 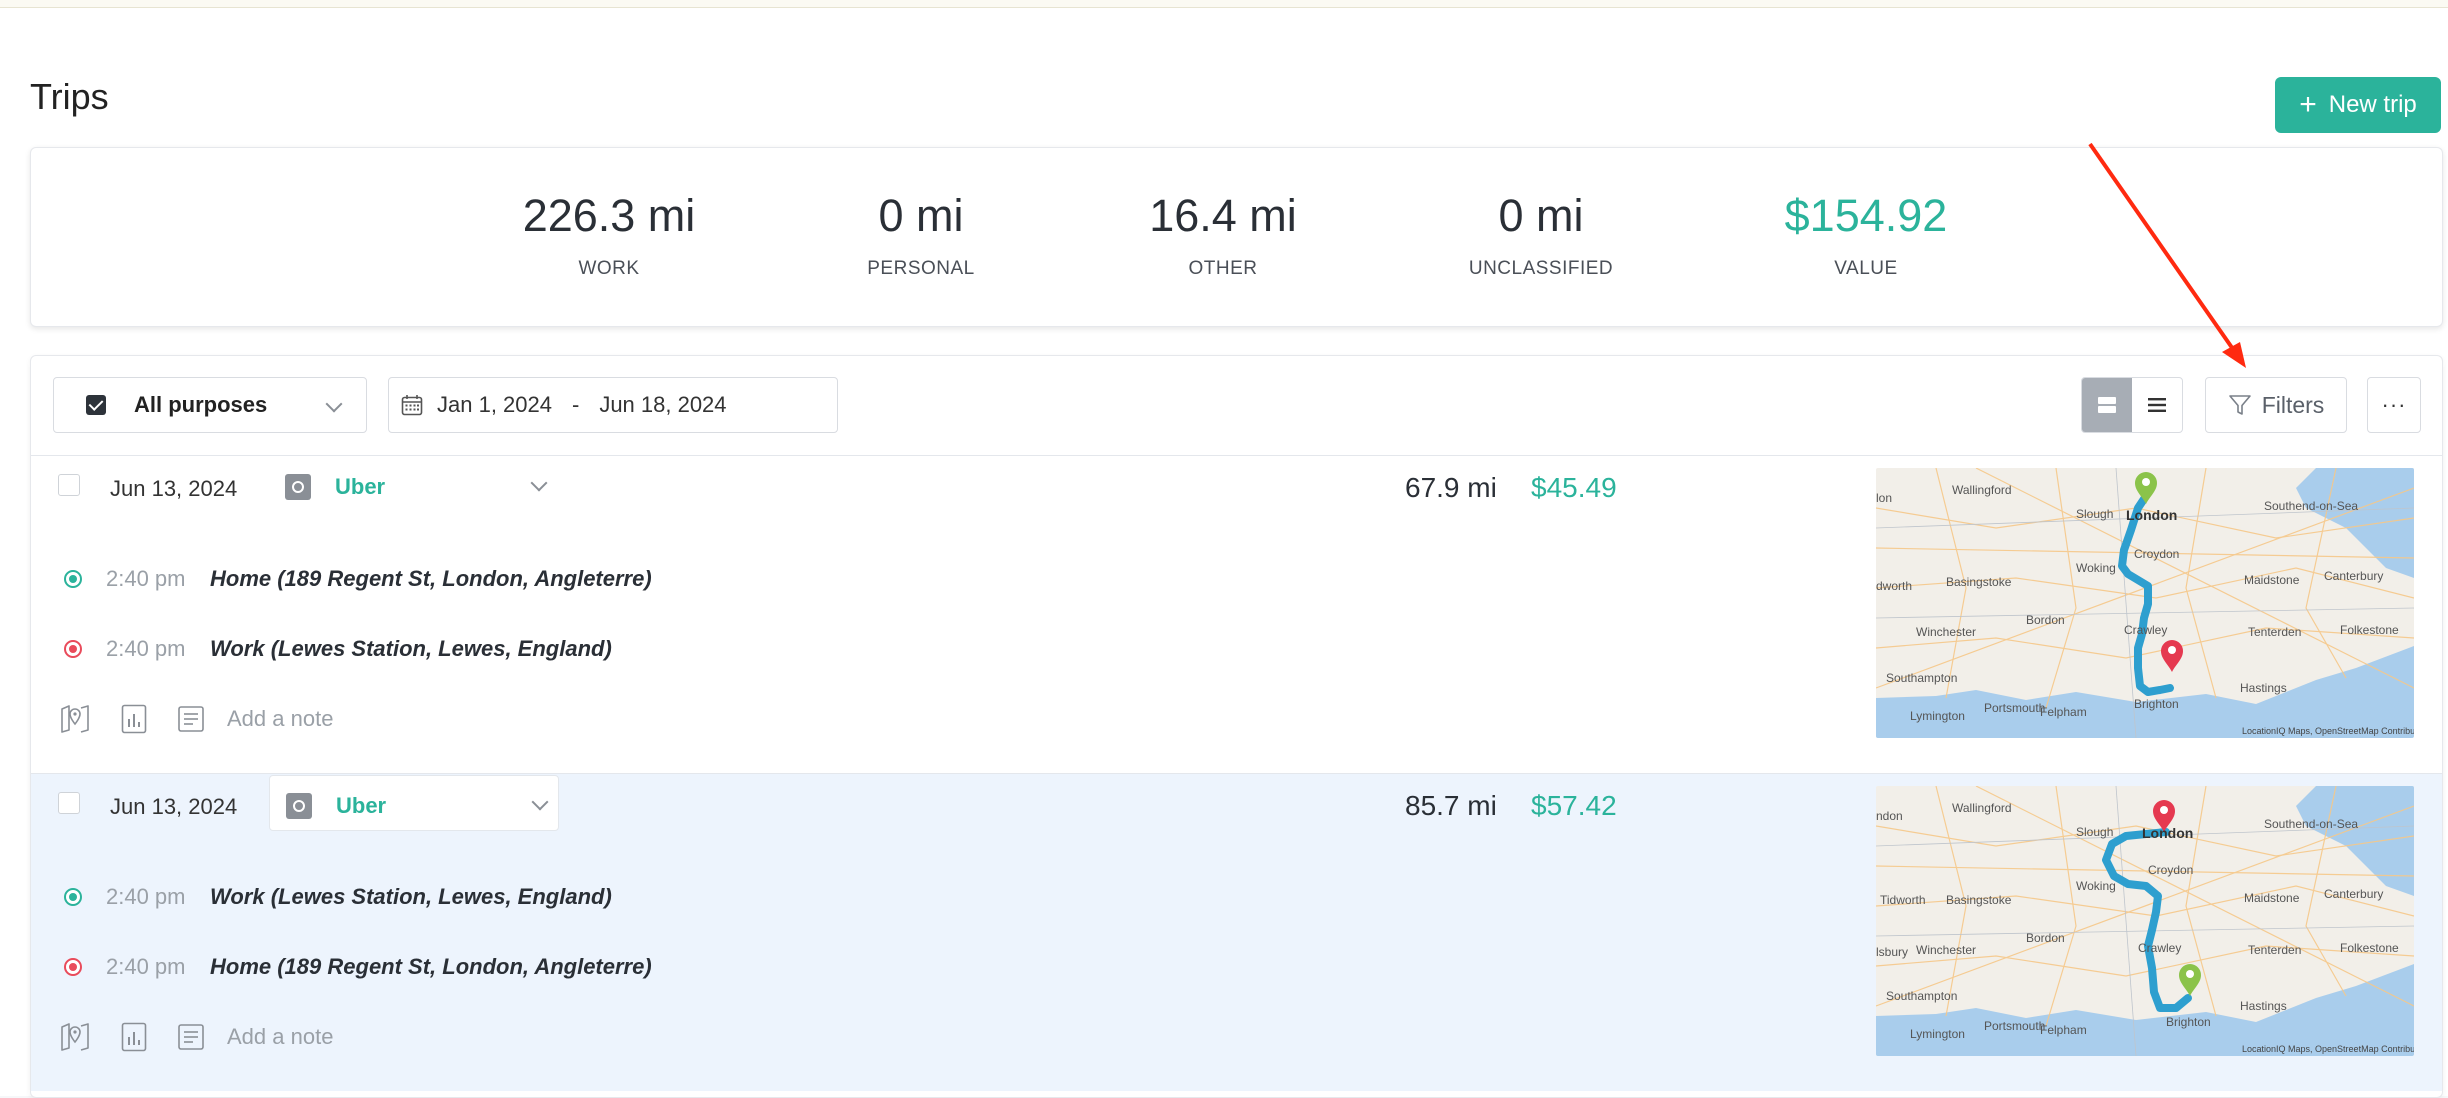 What do you see at coordinates (146, 896) in the screenshot?
I see `start-time: 2:40 pm` at bounding box center [146, 896].